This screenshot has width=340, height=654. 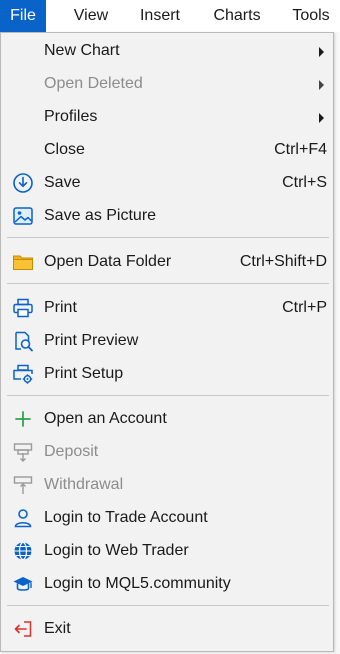 What do you see at coordinates (108, 261) in the screenshot?
I see `menu-item-label: Open Data Folder` at bounding box center [108, 261].